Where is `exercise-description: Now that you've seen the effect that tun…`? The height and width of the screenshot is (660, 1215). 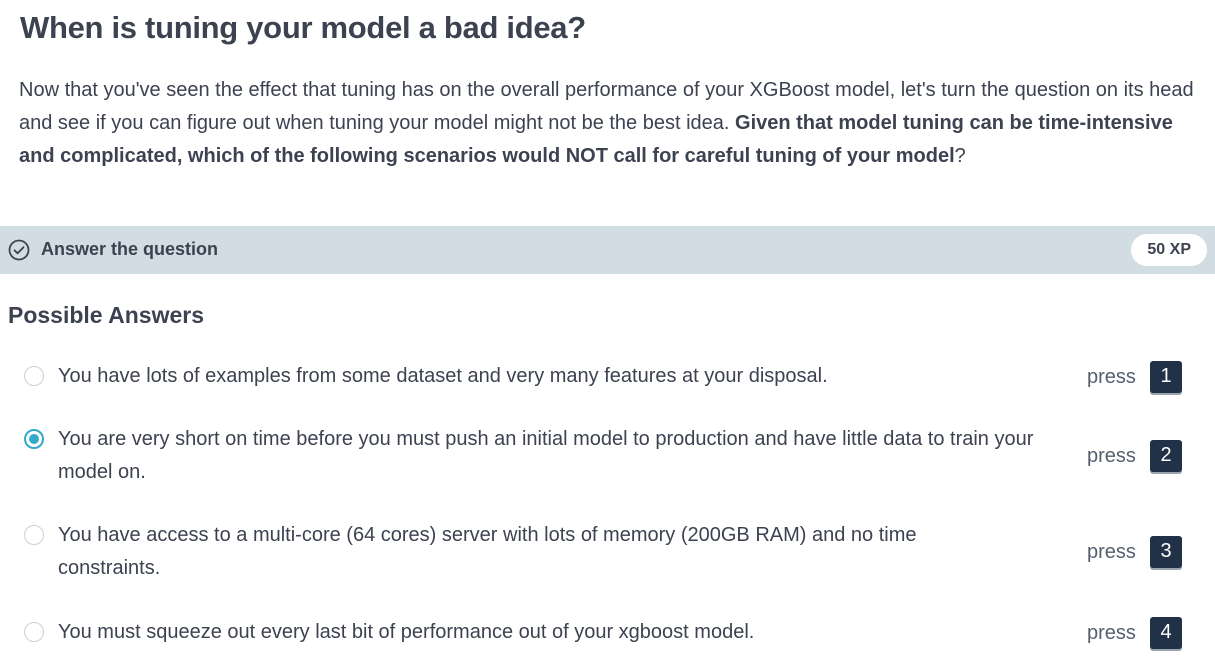 exercise-description: Now that you've seen the effect that tun… is located at coordinates (606, 123).